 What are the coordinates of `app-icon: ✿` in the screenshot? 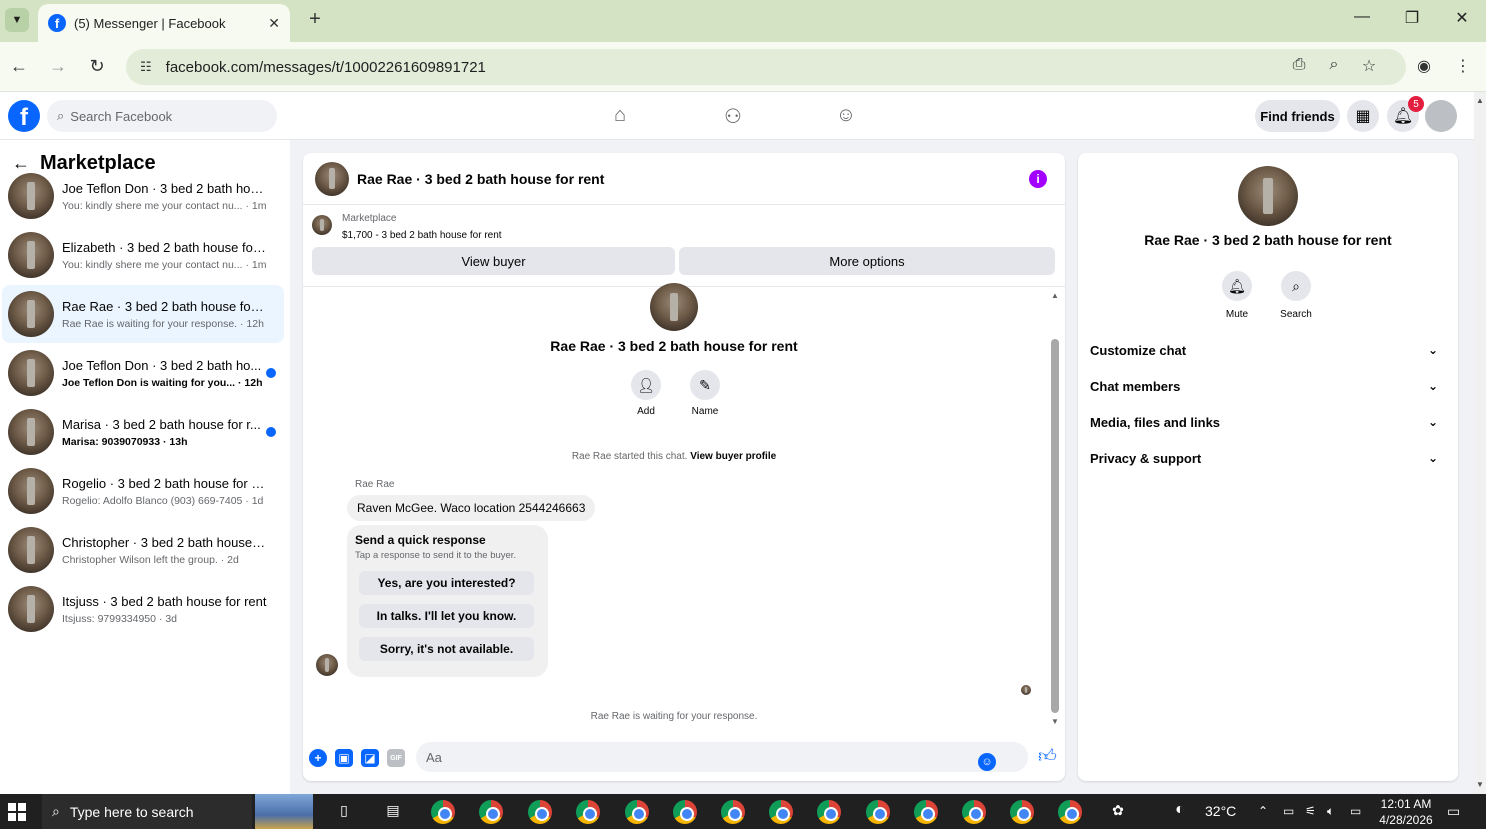 It's located at (1118, 812).